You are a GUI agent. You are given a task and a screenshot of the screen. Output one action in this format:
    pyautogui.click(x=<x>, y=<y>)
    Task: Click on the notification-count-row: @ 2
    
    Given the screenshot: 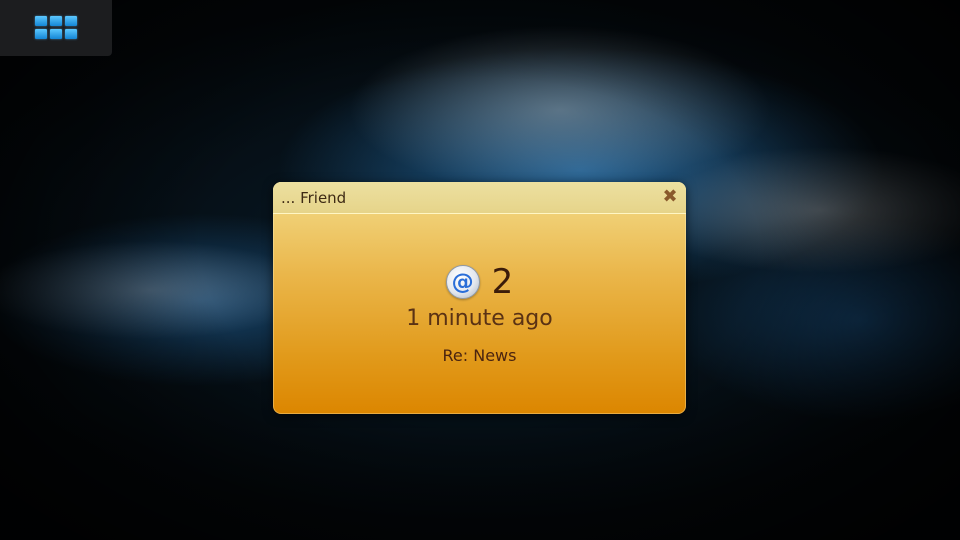 What is the action you would take?
    pyautogui.click(x=479, y=282)
    